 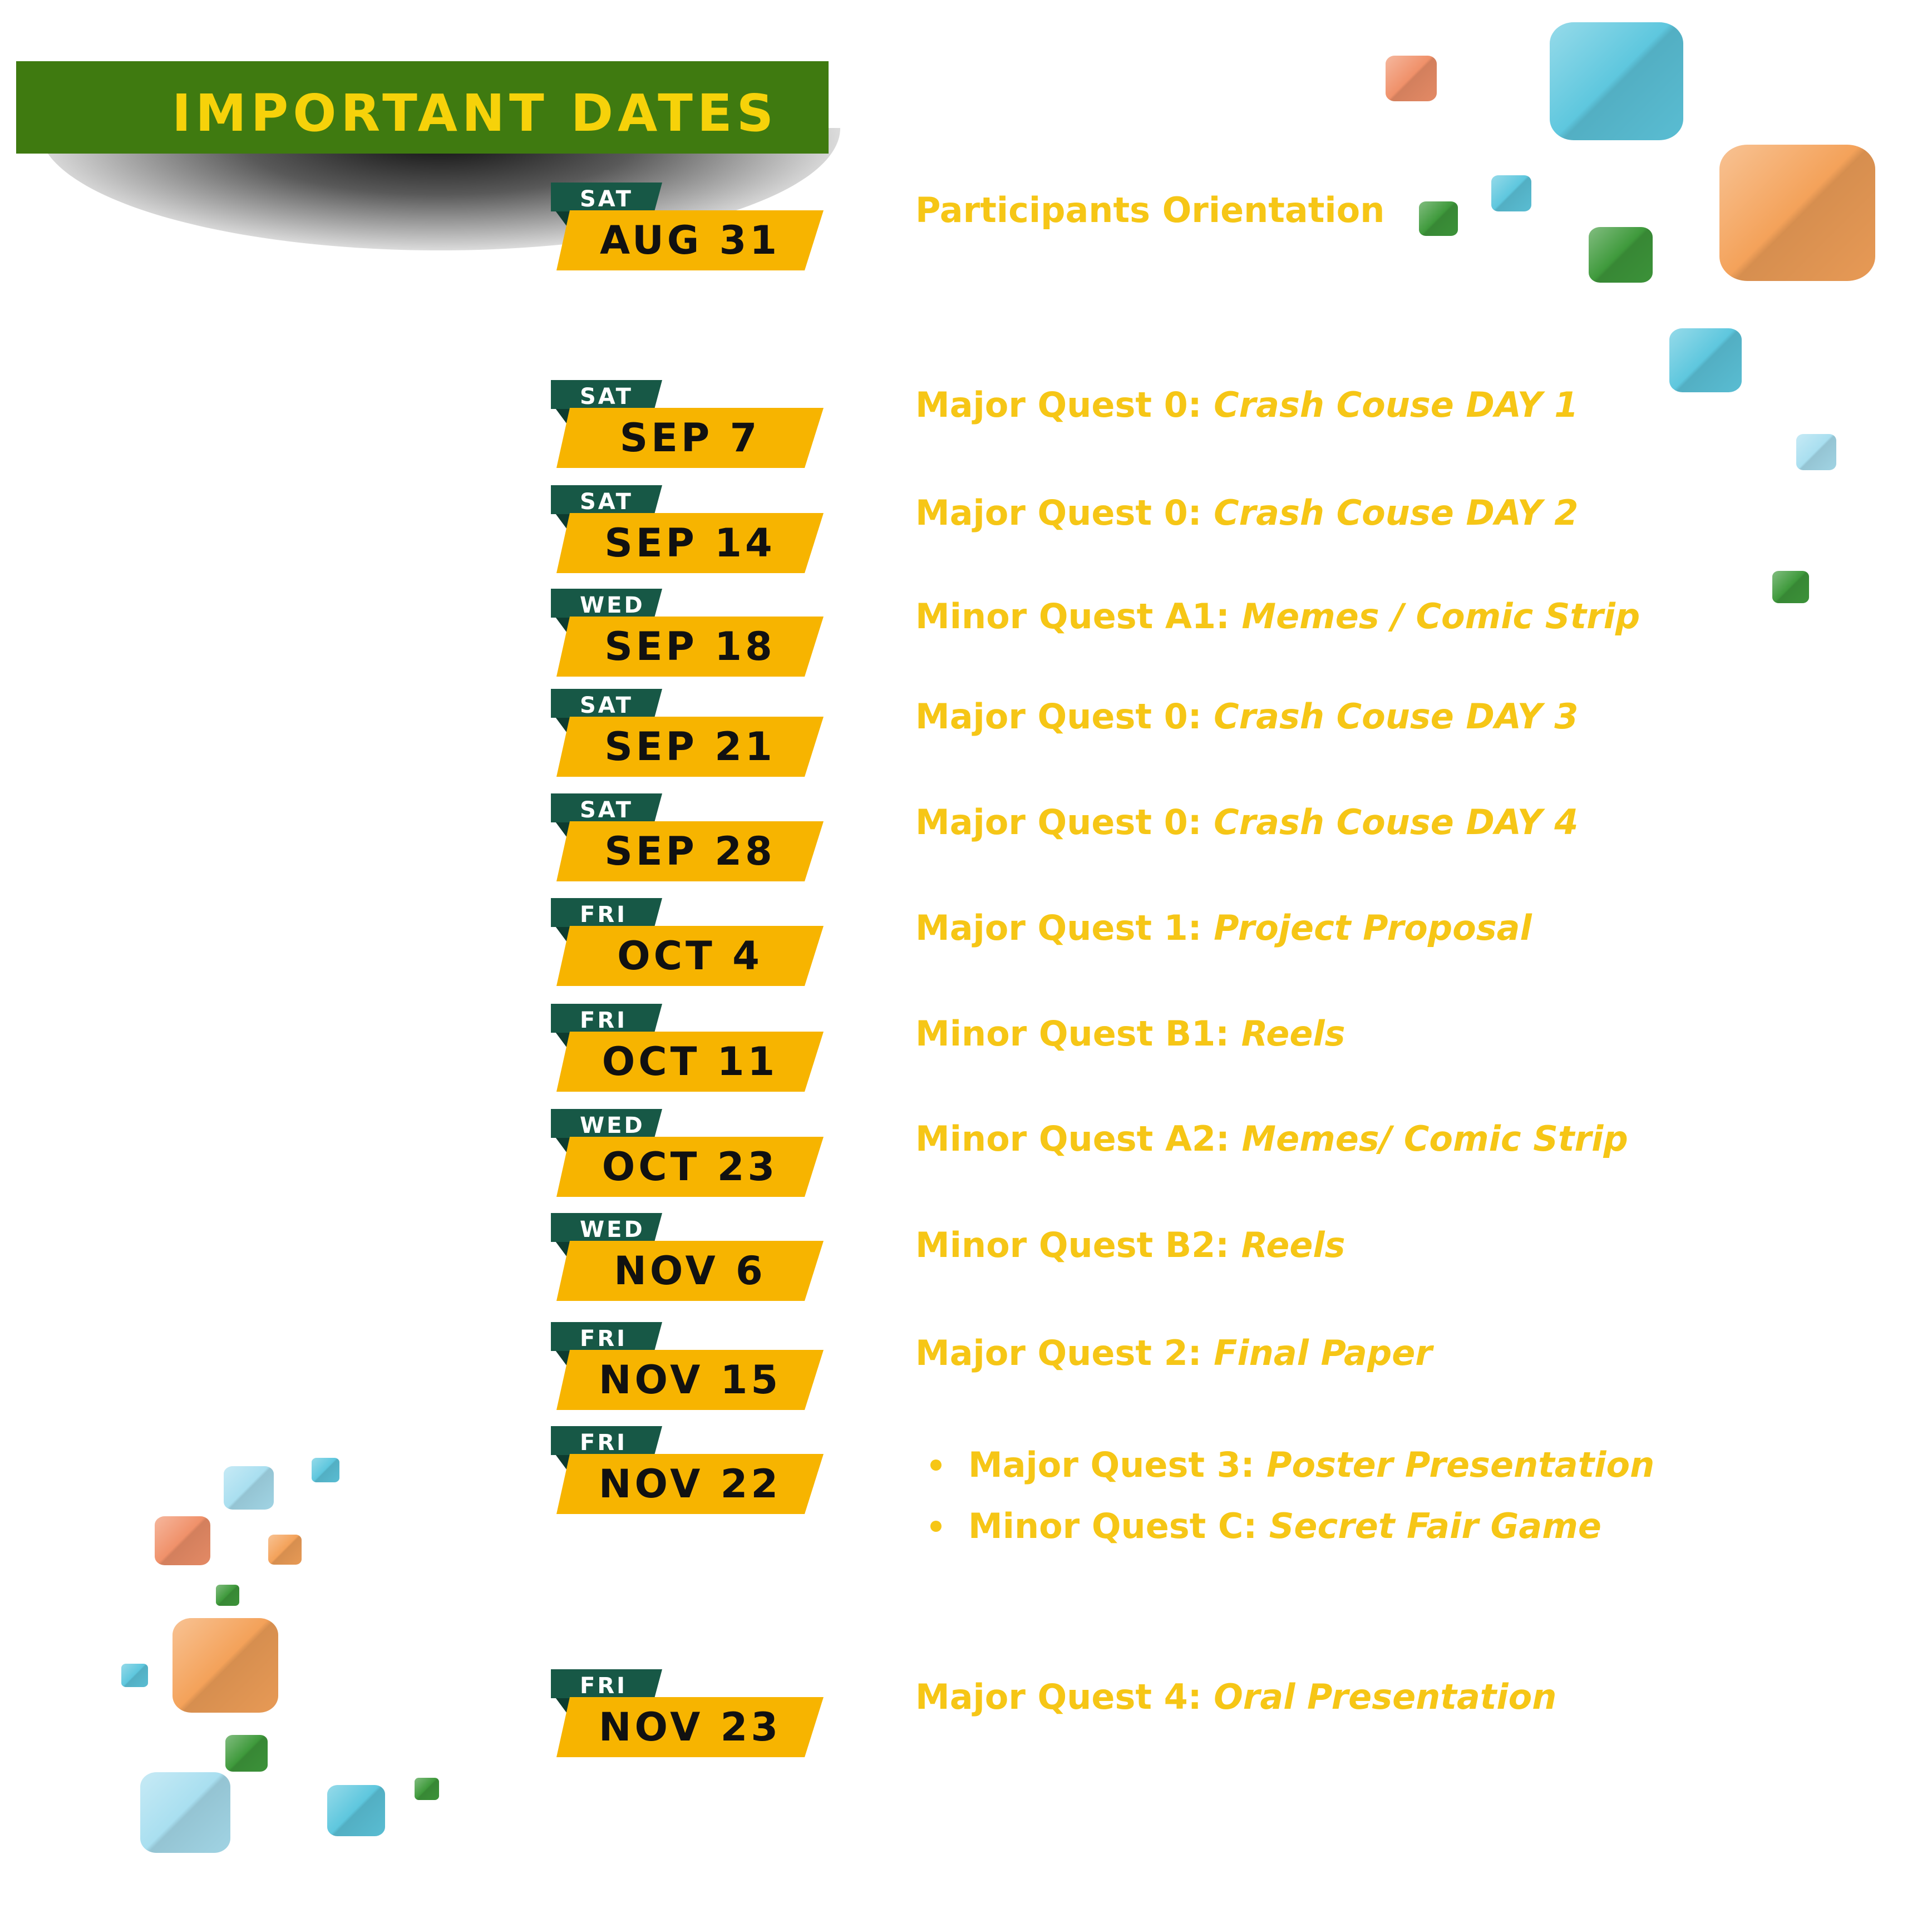 What do you see at coordinates (1064, 1697) in the screenshot?
I see `event-prefix: Major Quest 4:` at bounding box center [1064, 1697].